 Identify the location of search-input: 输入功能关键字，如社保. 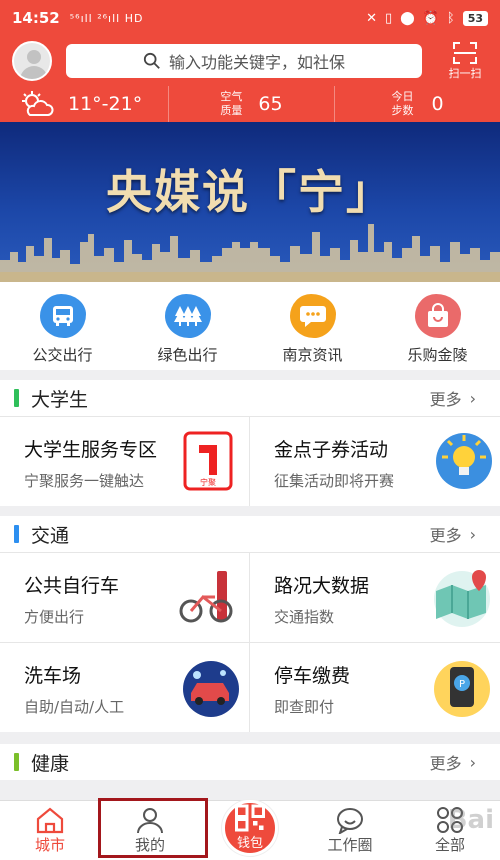
(244, 61).